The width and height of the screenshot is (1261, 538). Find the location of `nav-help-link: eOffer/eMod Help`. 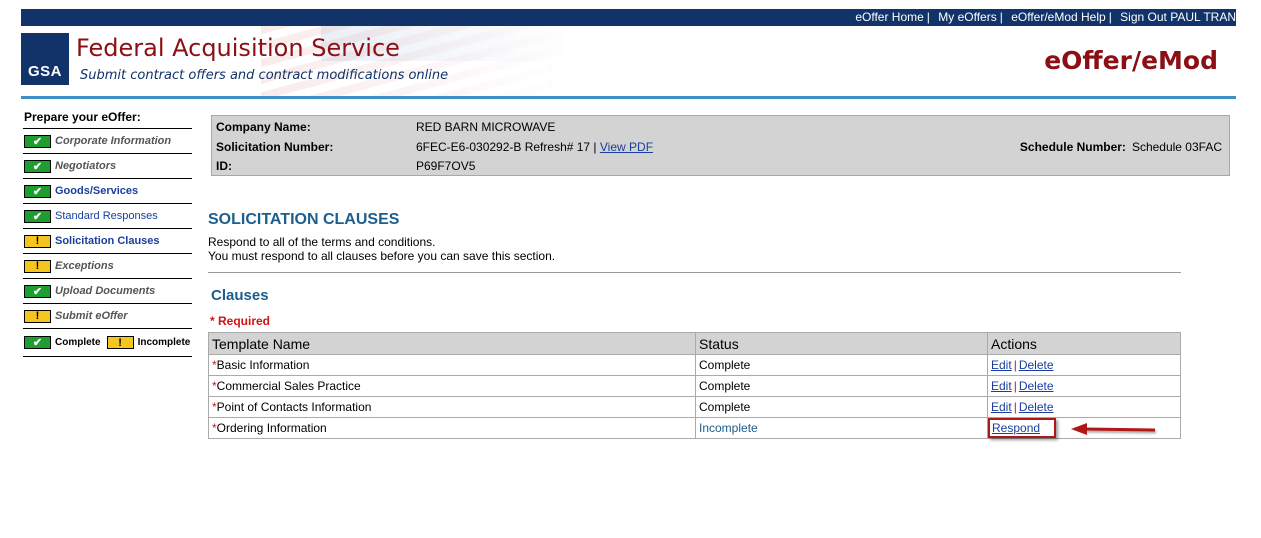

nav-help-link: eOffer/eMod Help is located at coordinates (1058, 17).